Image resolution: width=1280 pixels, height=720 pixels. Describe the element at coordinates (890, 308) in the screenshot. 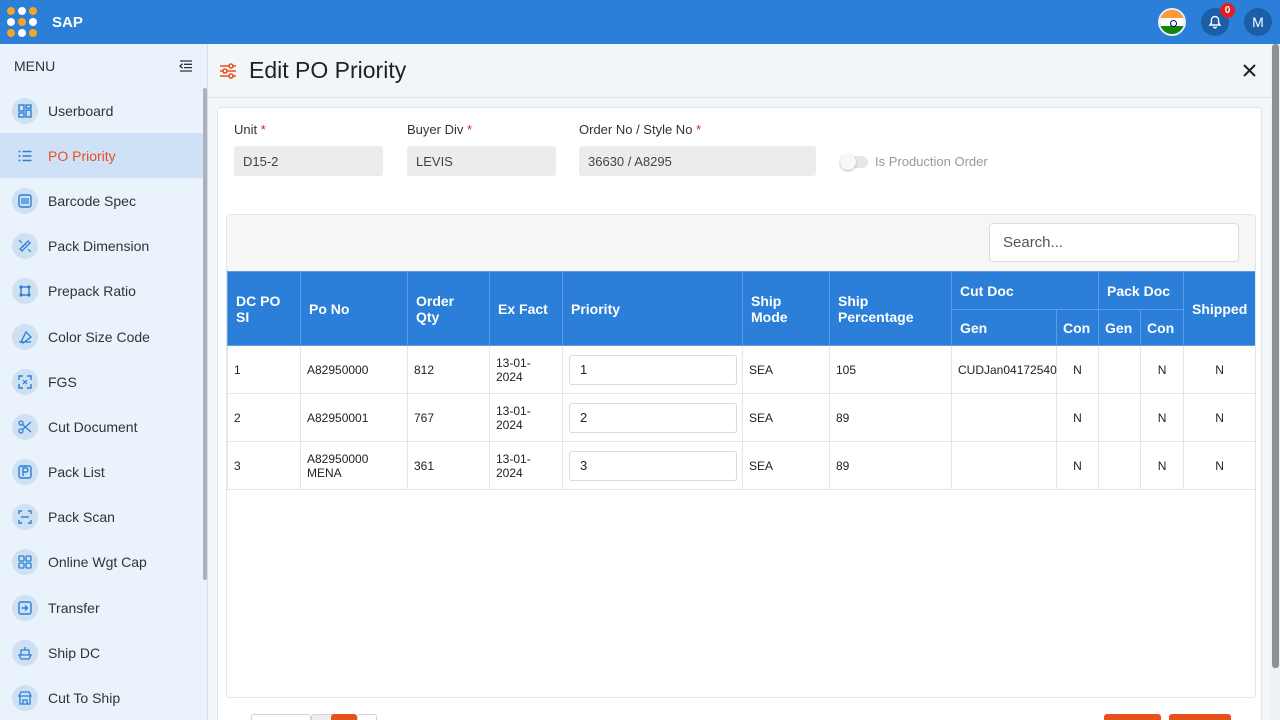

I see `col-ship-percentage: Ship Percentage` at that location.